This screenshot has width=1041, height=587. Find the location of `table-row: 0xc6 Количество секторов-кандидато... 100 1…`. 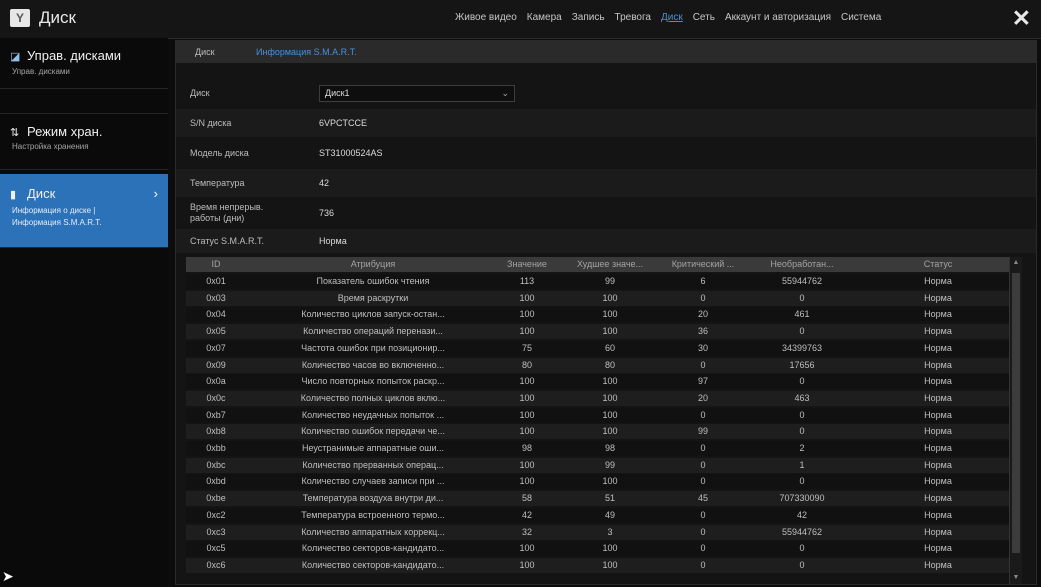

table-row: 0xc6 Количество секторов-кандидато... 100 1… is located at coordinates (604, 565).